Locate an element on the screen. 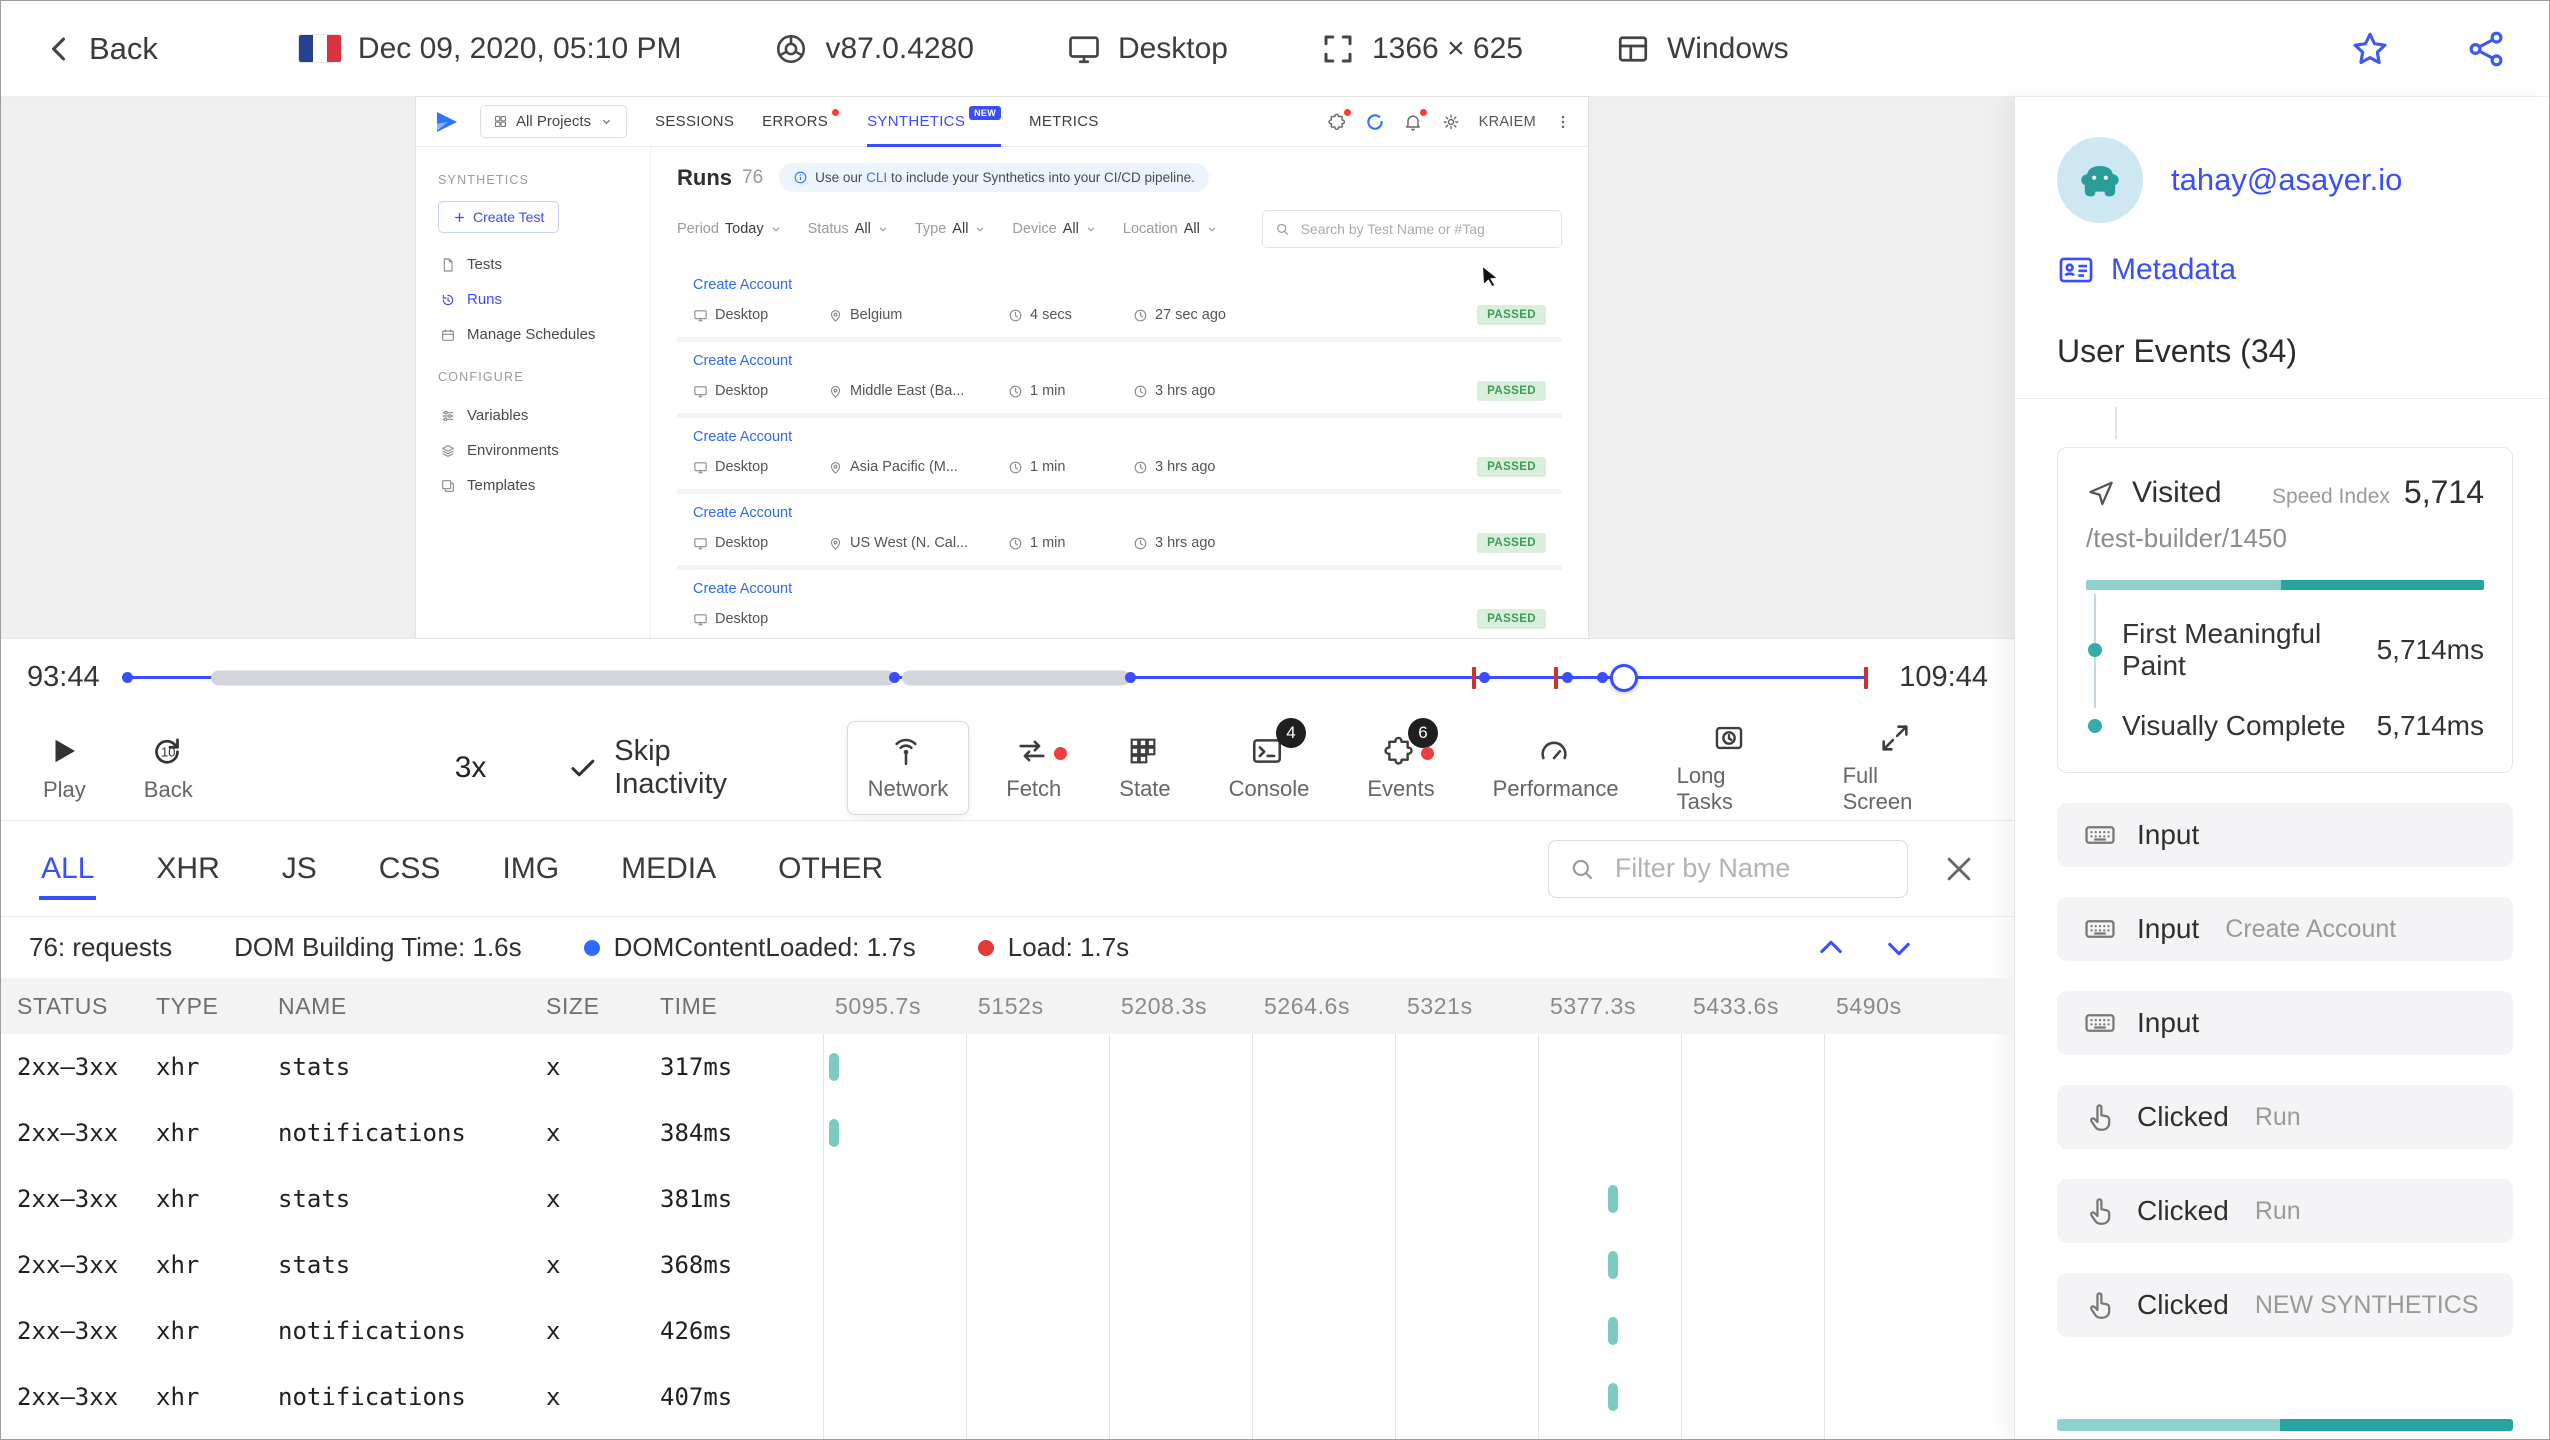 The image size is (2550, 1440). tool-full-screen: Full Screen is located at coordinates (1897, 768).